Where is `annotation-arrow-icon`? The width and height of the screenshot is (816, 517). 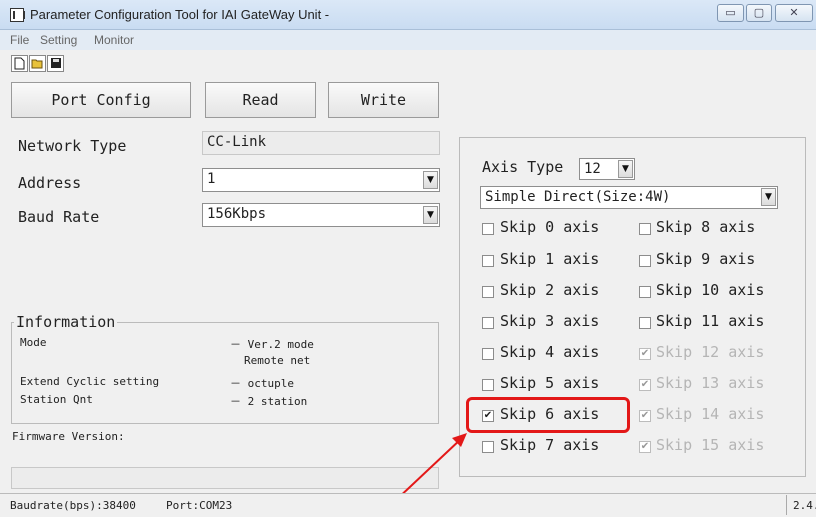 annotation-arrow-icon is located at coordinates (422, 475).